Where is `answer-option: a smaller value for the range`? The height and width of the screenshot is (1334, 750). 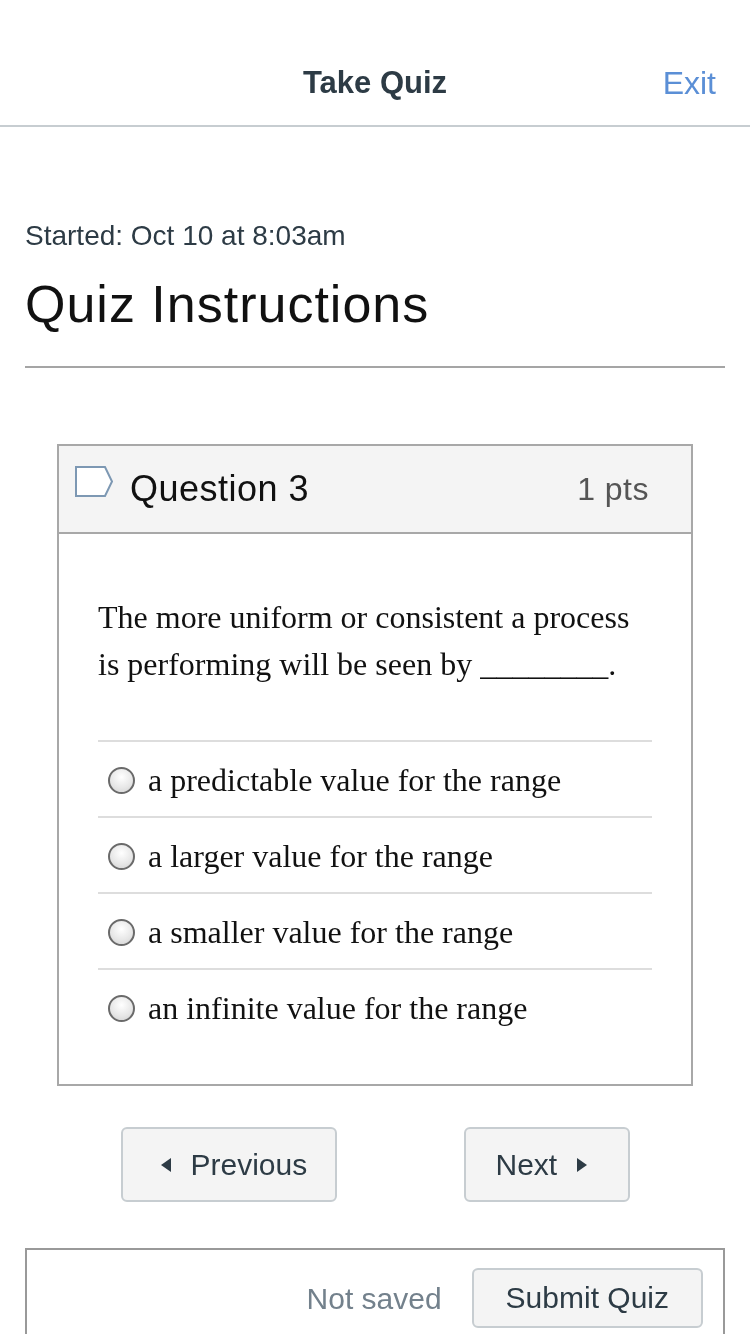 answer-option: a smaller value for the range is located at coordinates (375, 930).